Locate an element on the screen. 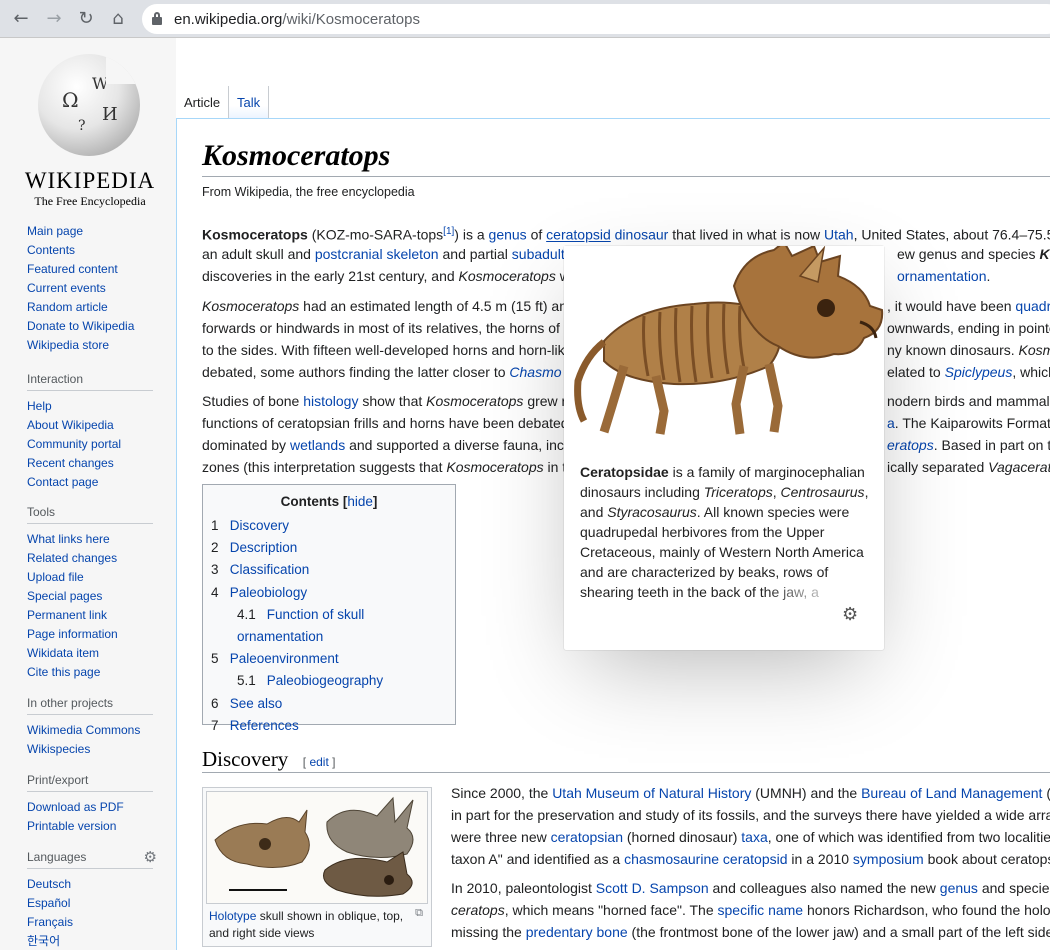 The height and width of the screenshot is (950, 1050). divider is located at coordinates (626, 176).